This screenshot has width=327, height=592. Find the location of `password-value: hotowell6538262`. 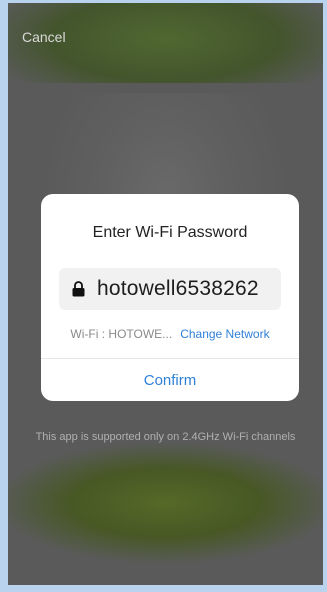

password-value: hotowell6538262 is located at coordinates (178, 288).